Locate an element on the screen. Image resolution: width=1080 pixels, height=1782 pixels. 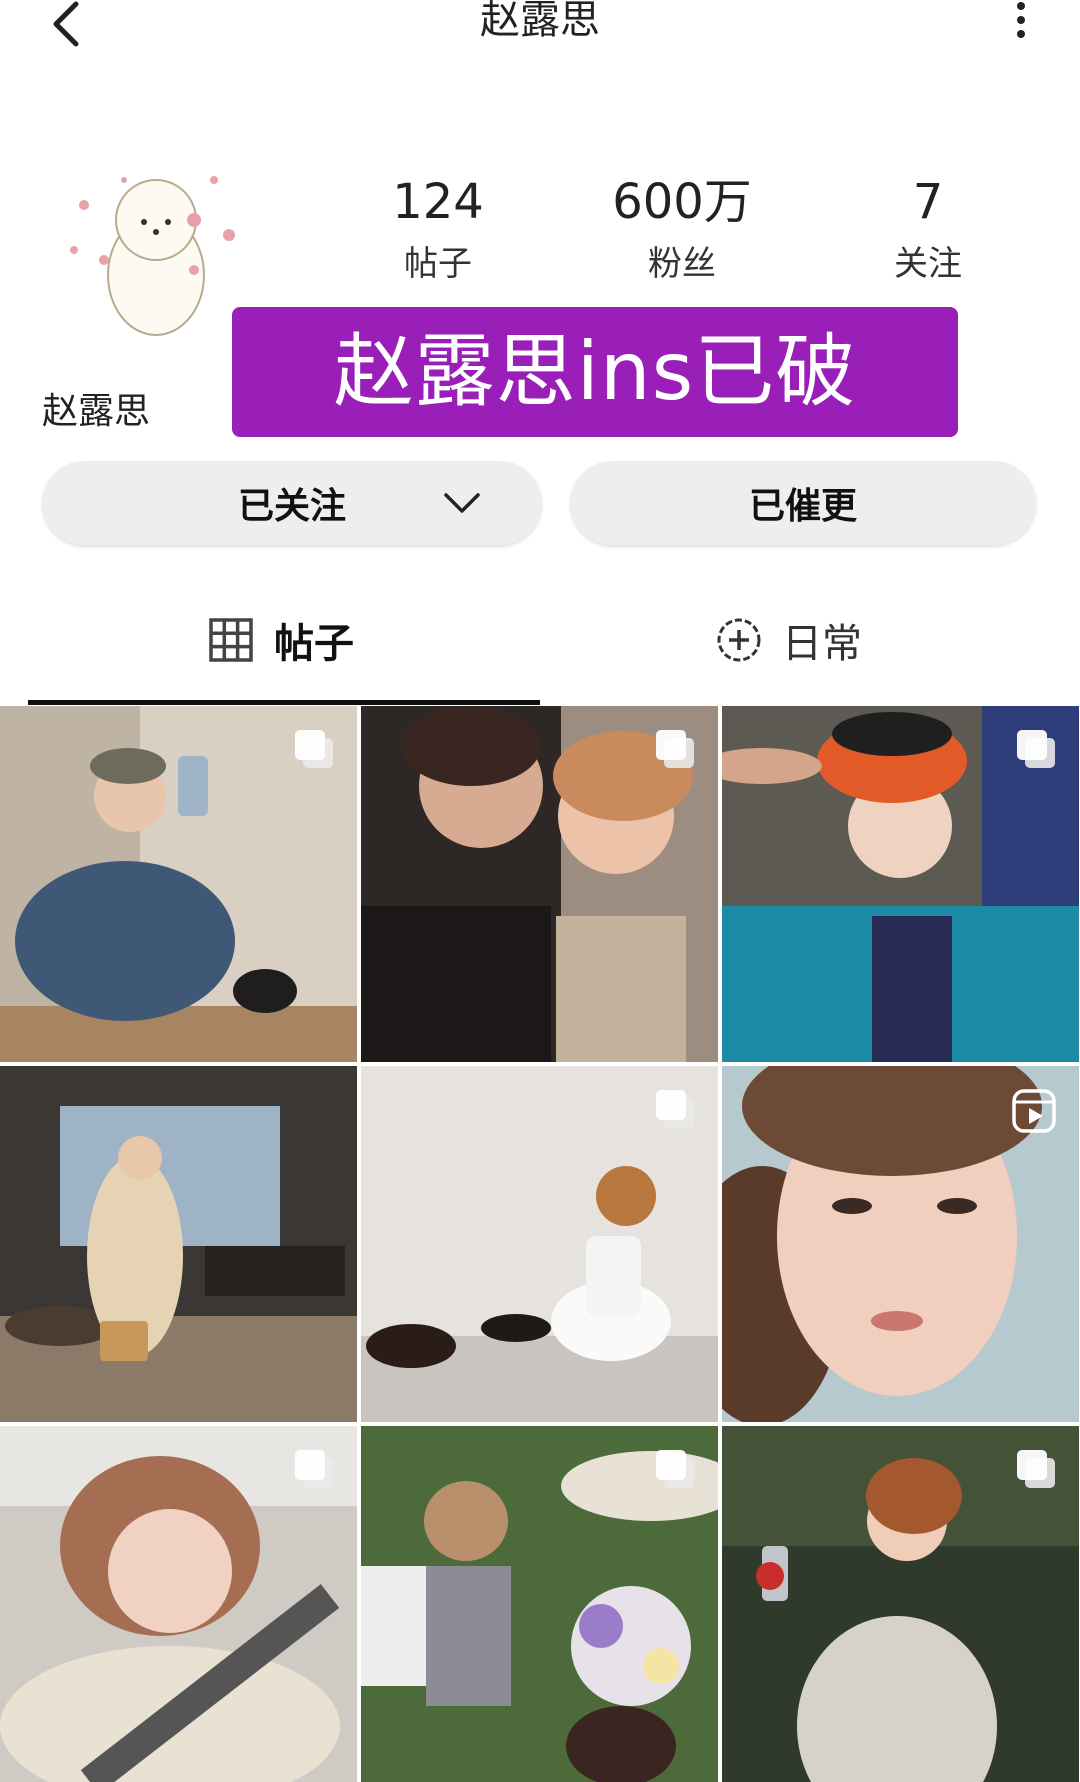
stat-value: 124 is located at coordinates (438, 202).